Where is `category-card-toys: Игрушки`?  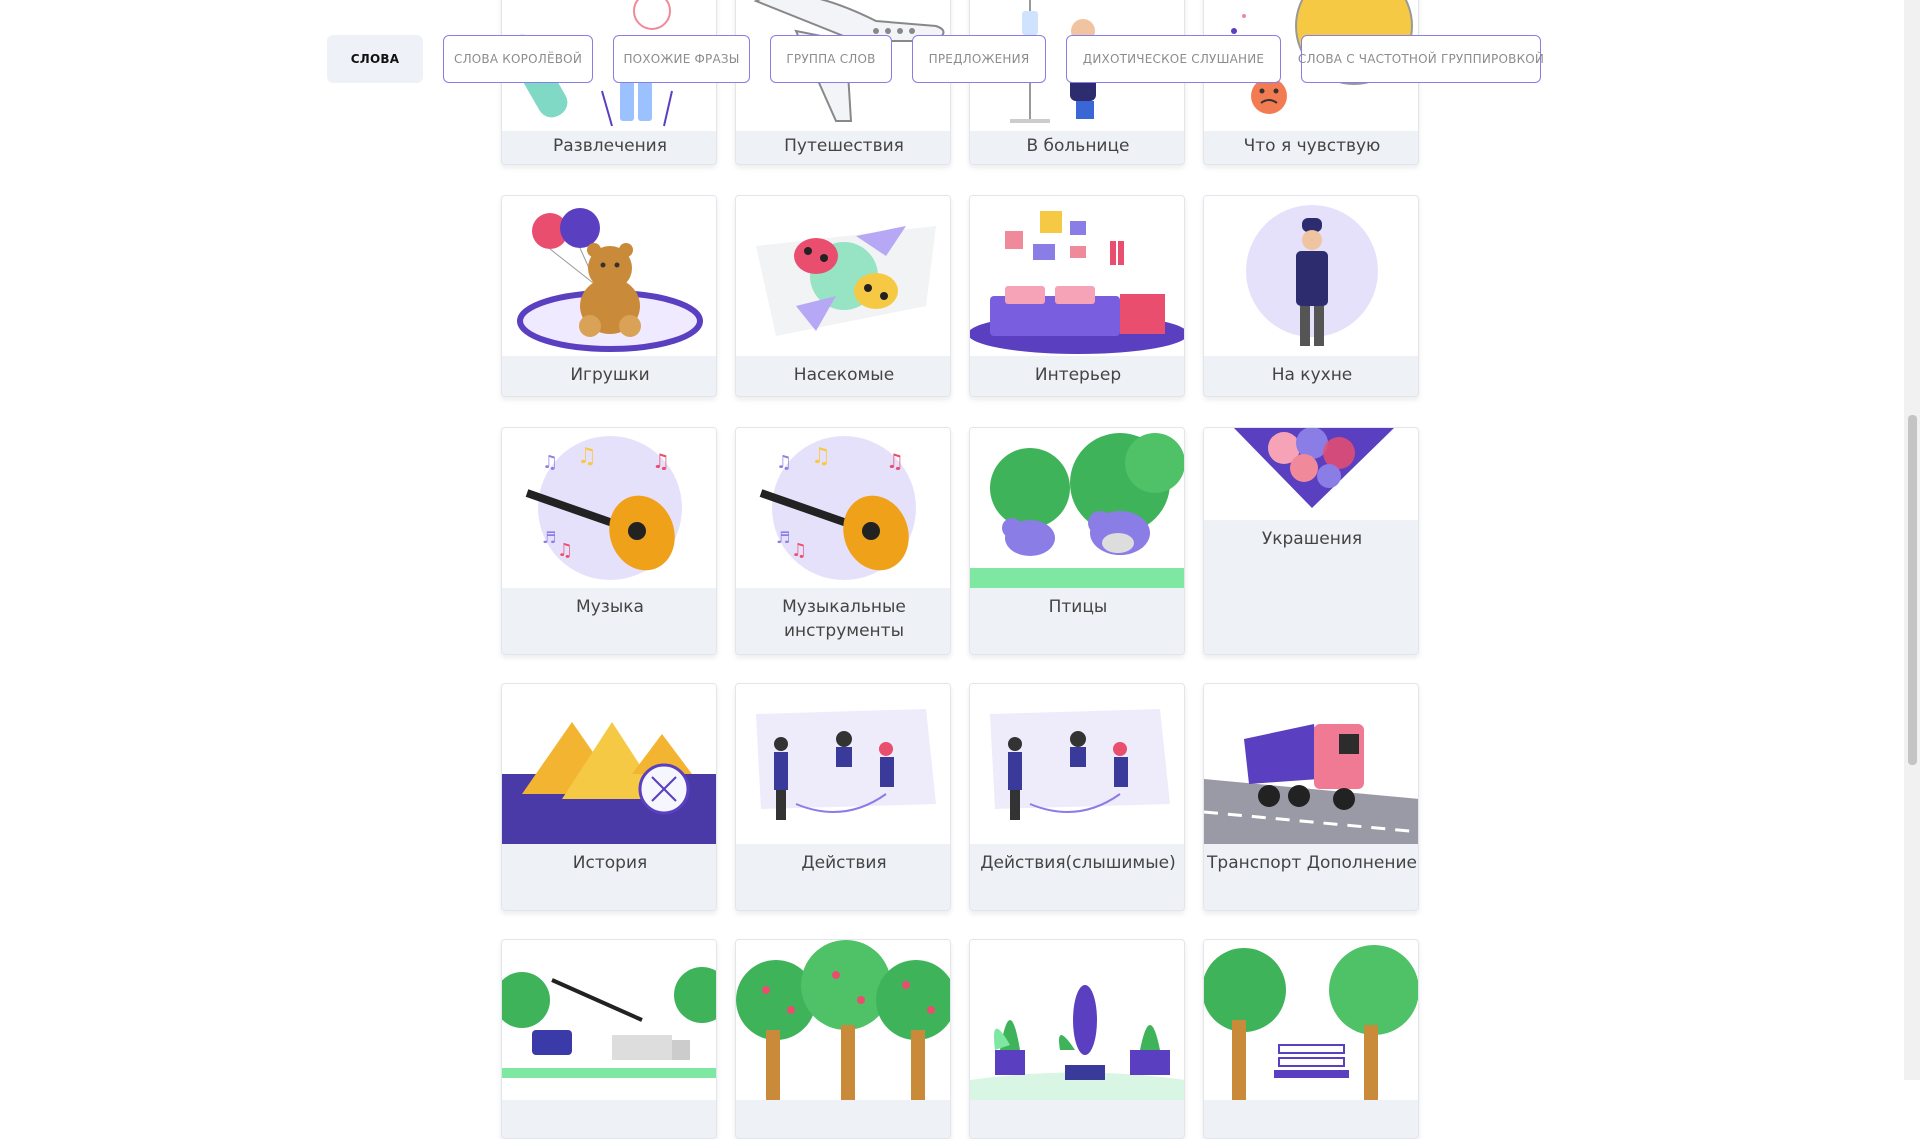
category-card-toys: Игрушки is located at coordinates (609, 296).